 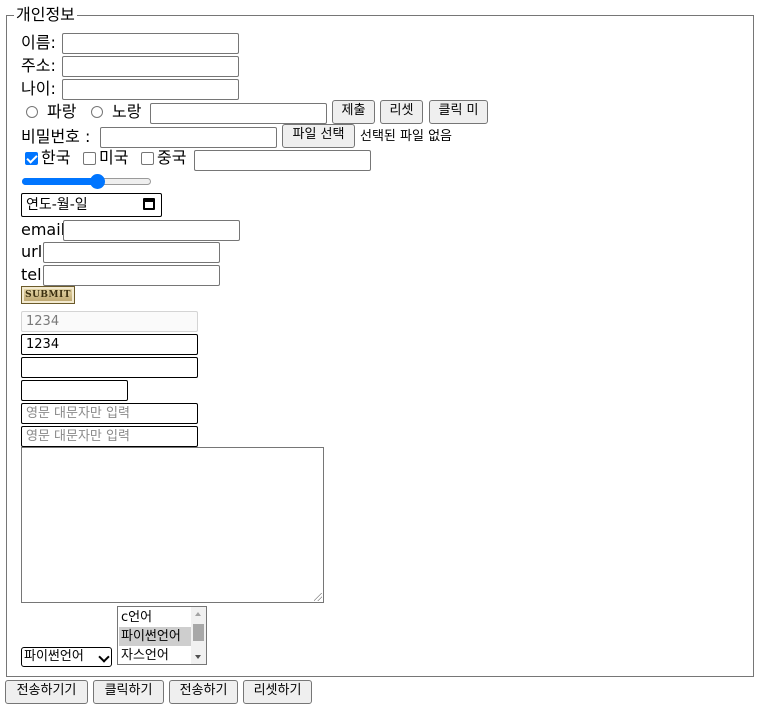 What do you see at coordinates (155, 655) in the screenshot?
I see `listbox-option: 자스언어` at bounding box center [155, 655].